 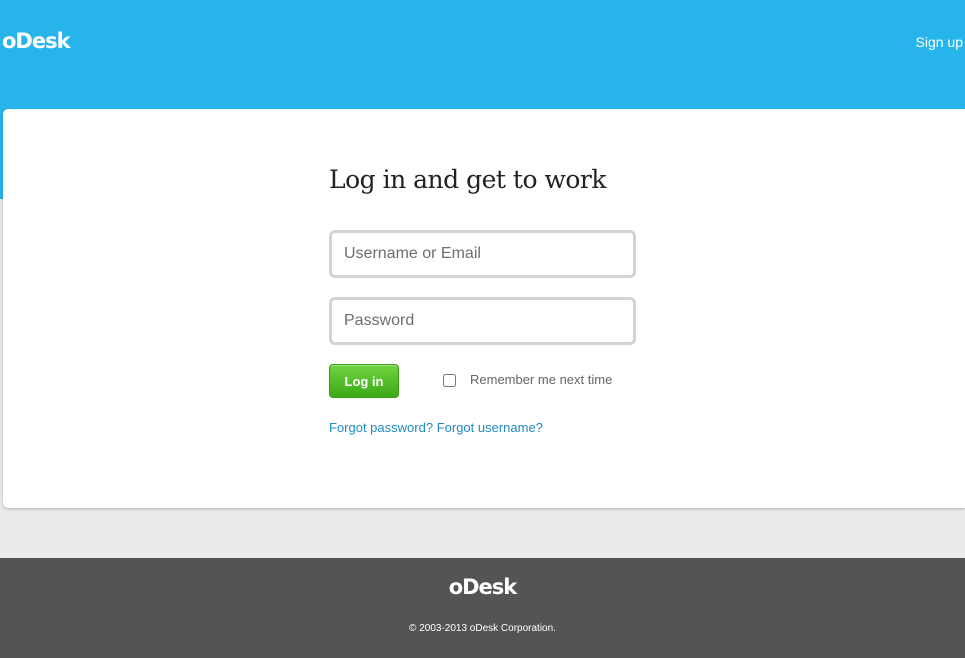 I want to click on remember-me: Remember me next time, so click(x=527, y=380).